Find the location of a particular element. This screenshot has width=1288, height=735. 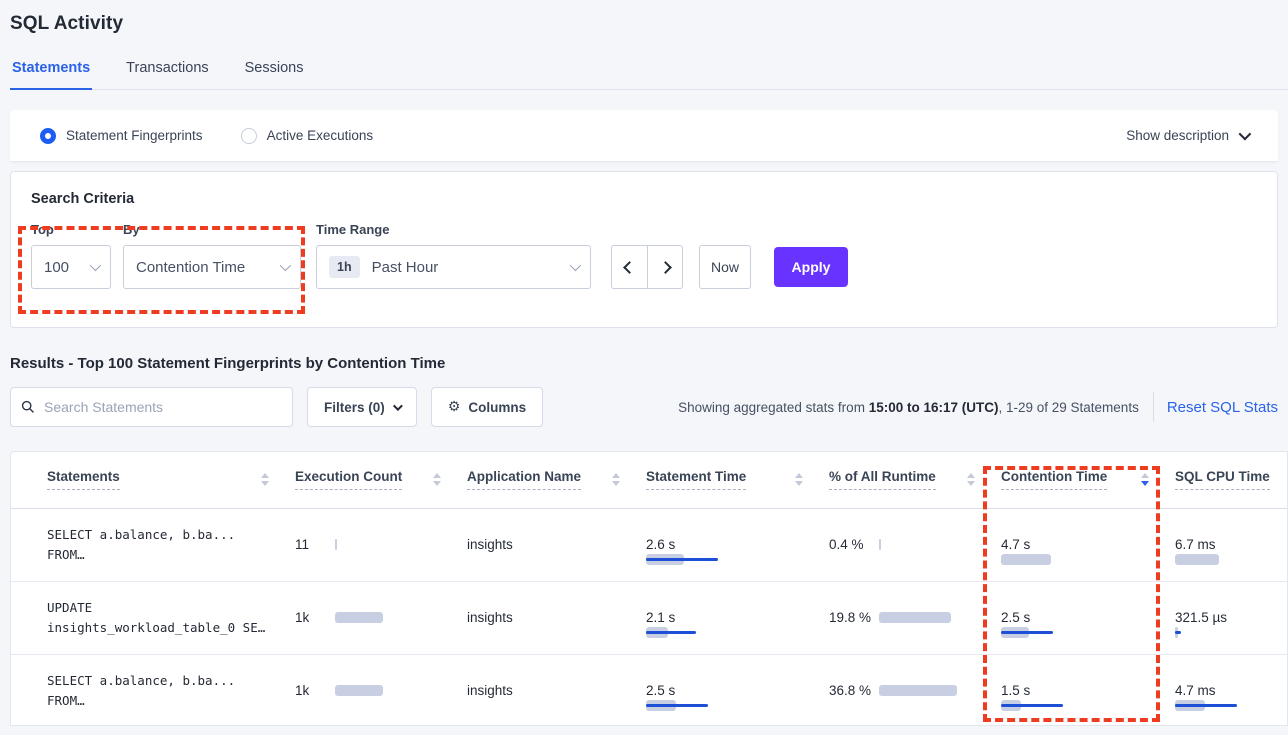

apply-button: Apply is located at coordinates (811, 267).